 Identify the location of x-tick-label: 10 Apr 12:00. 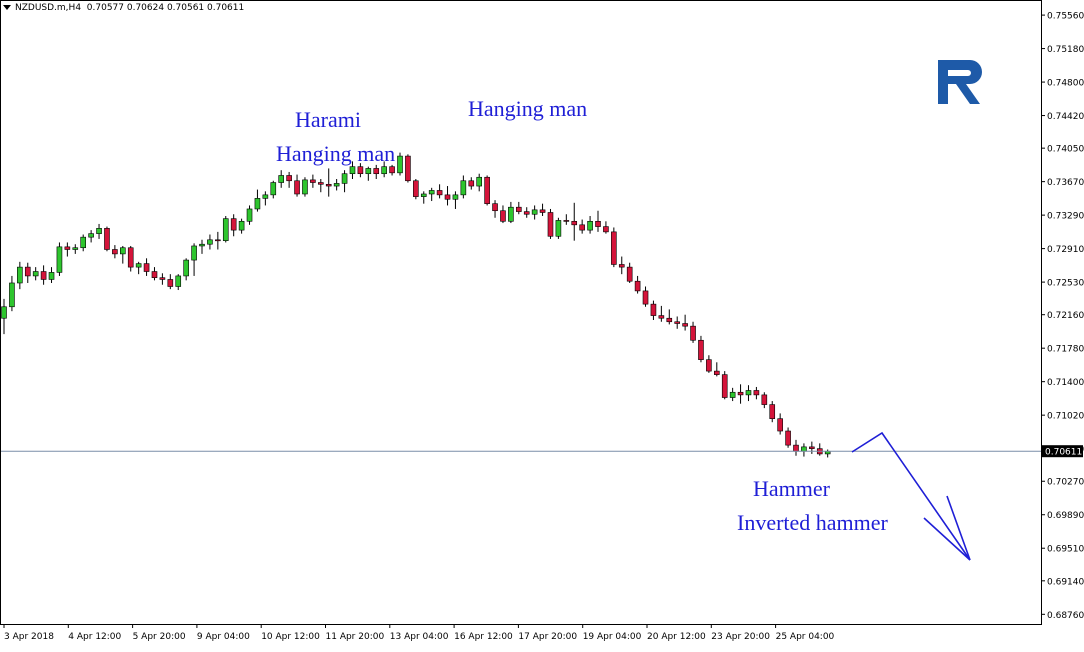
(290, 637).